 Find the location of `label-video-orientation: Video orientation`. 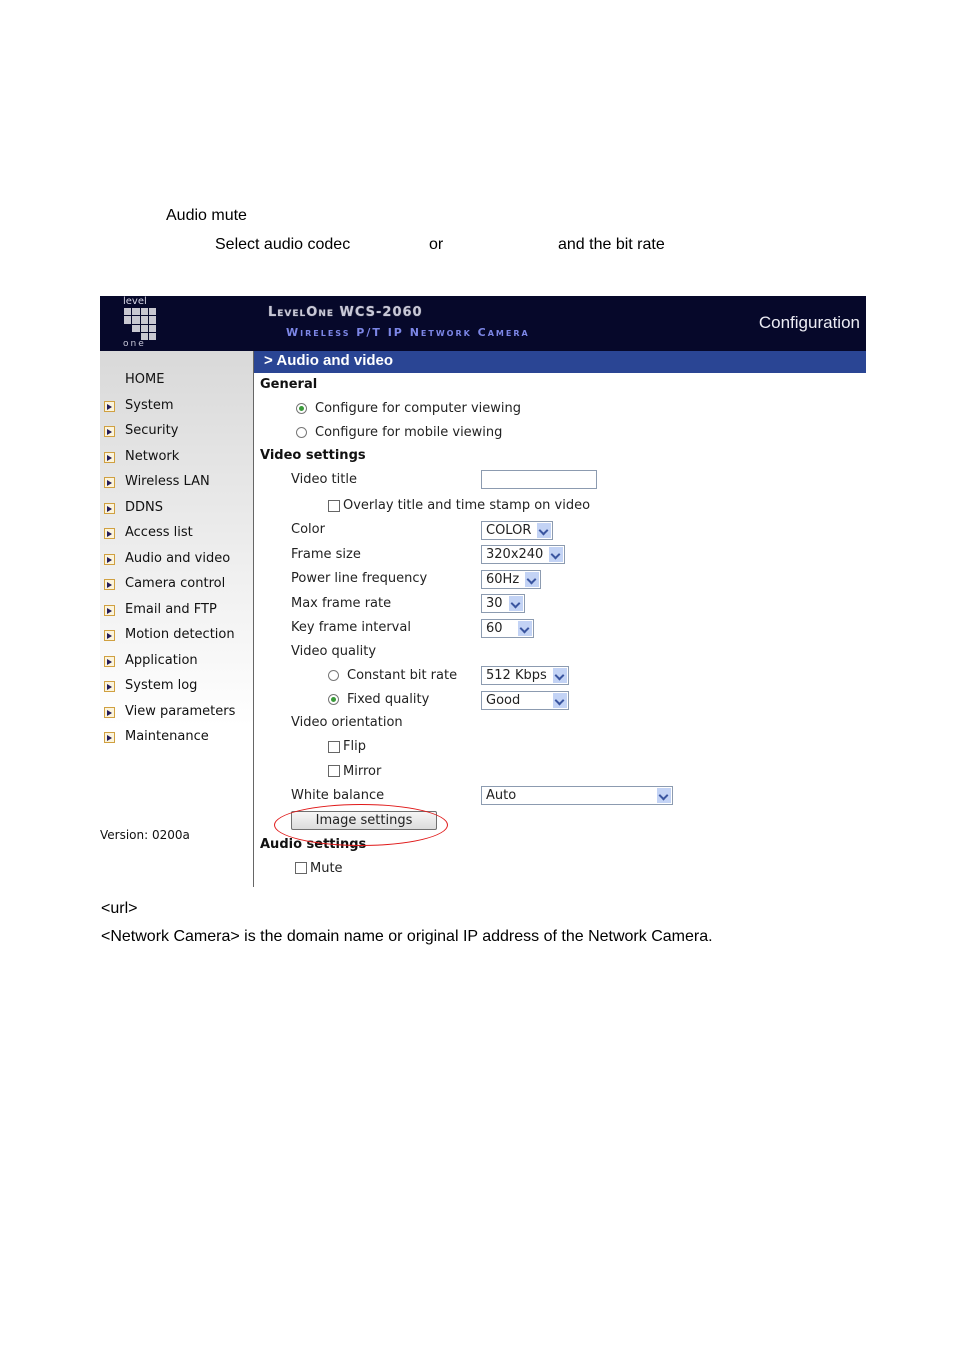

label-video-orientation: Video orientation is located at coordinates (347, 722).